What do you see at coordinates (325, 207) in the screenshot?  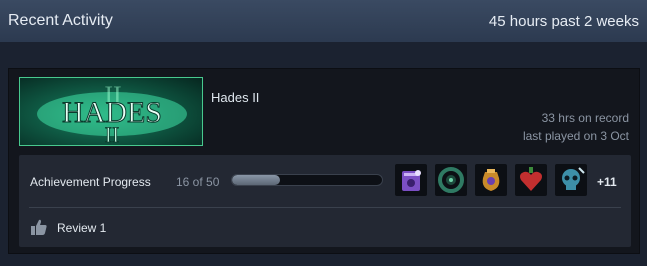 I see `panel-divider` at bounding box center [325, 207].